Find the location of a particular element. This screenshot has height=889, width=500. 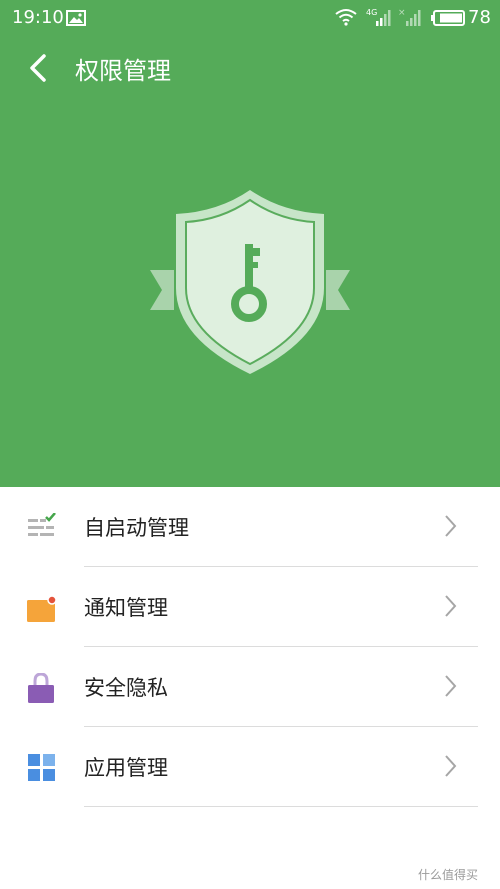

page-title: 权限管理 is located at coordinates (123, 71).